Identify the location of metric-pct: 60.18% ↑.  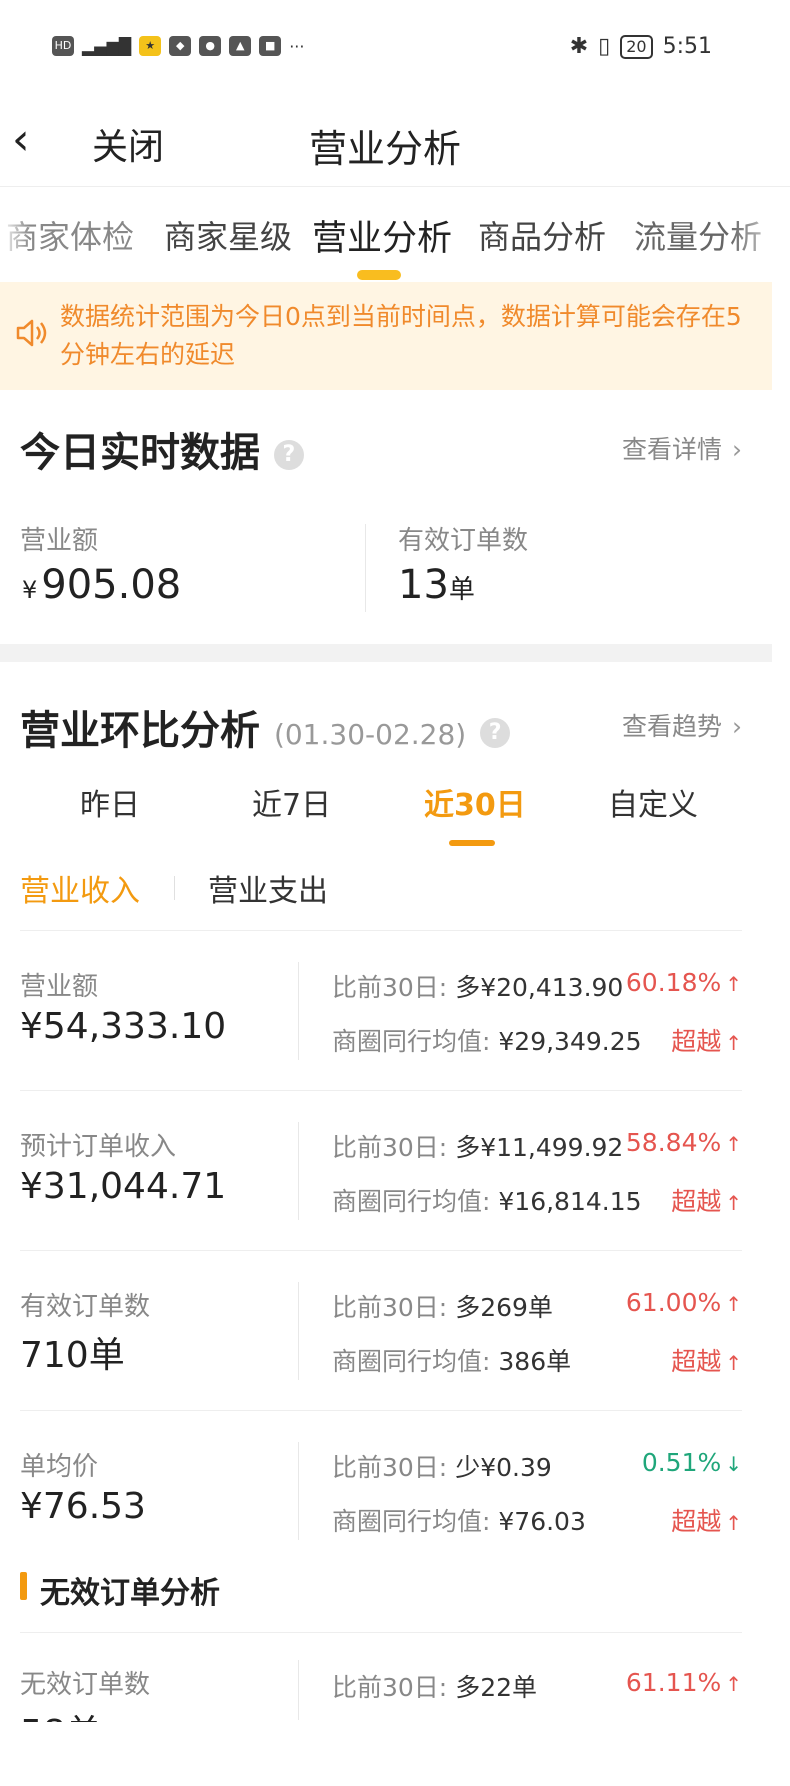
(684, 982).